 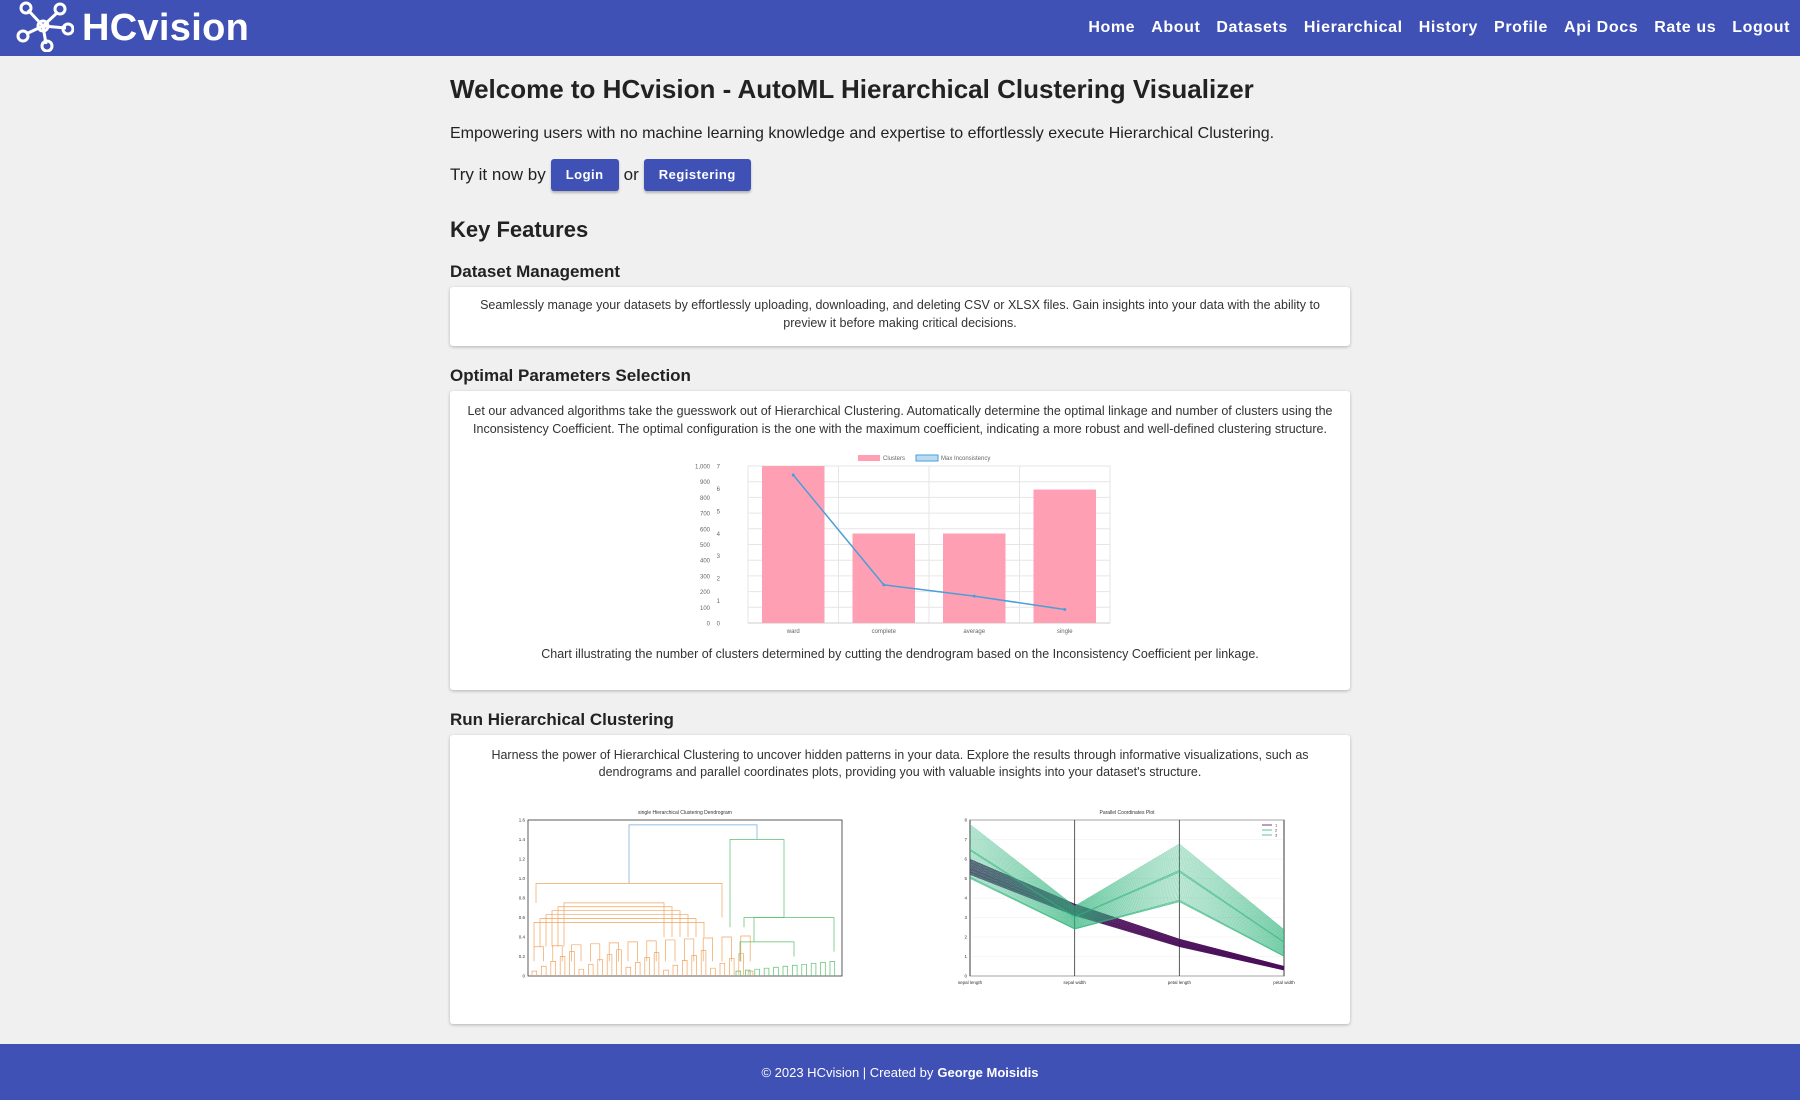 I want to click on parallel-y-tick: 2, so click(x=965, y=936).